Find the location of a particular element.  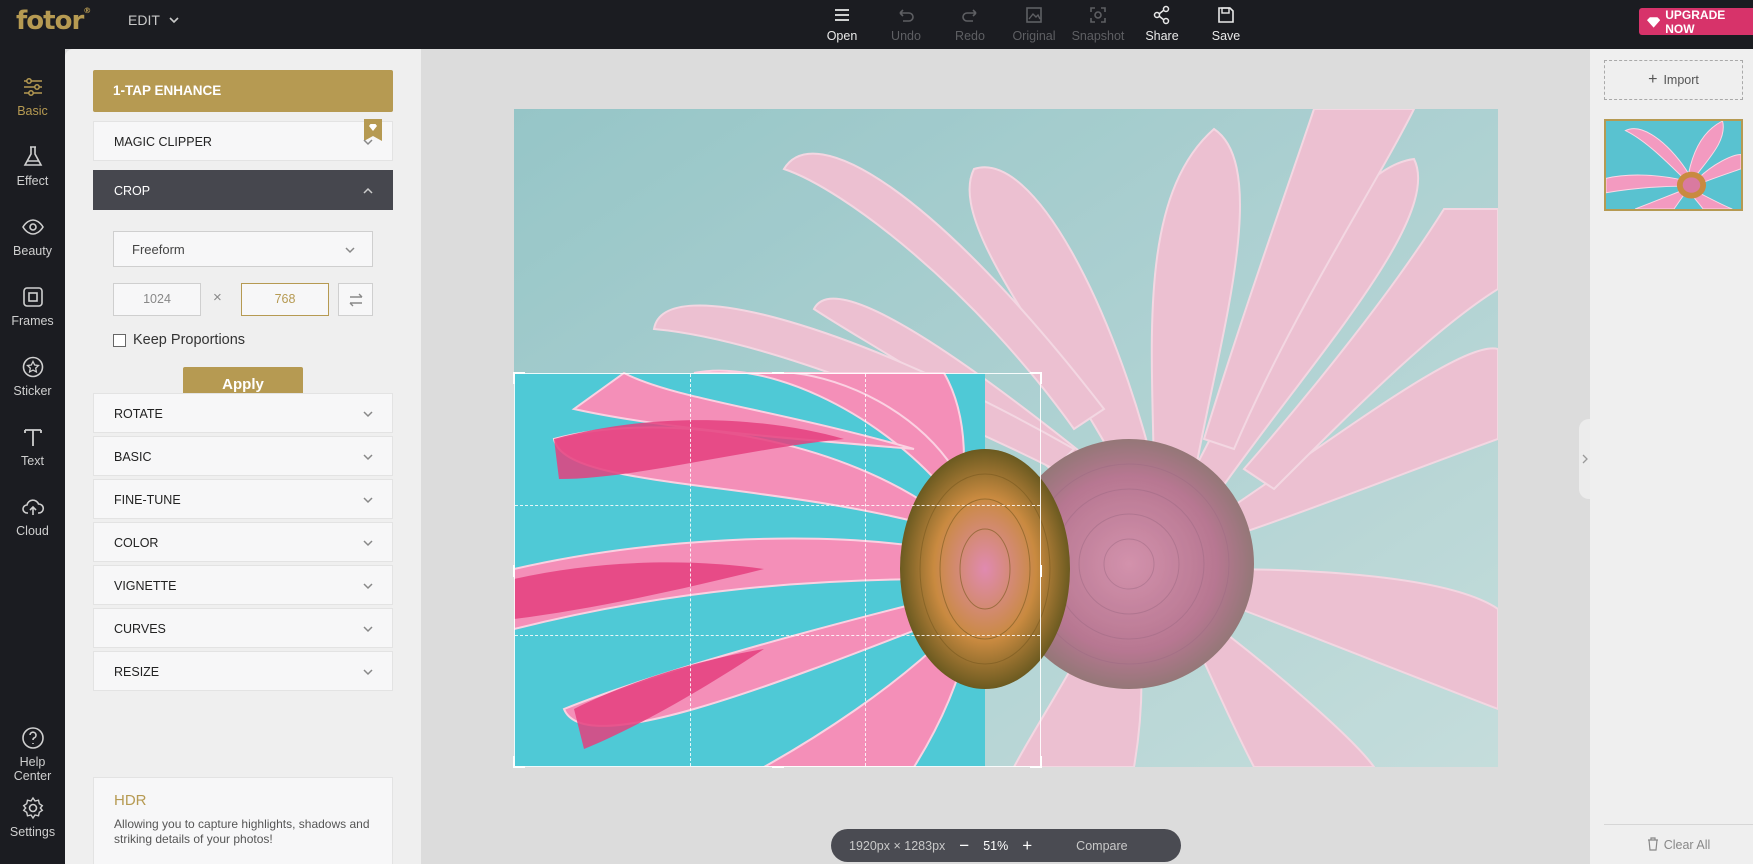

zoom-out-button: − is located at coordinates (964, 846).